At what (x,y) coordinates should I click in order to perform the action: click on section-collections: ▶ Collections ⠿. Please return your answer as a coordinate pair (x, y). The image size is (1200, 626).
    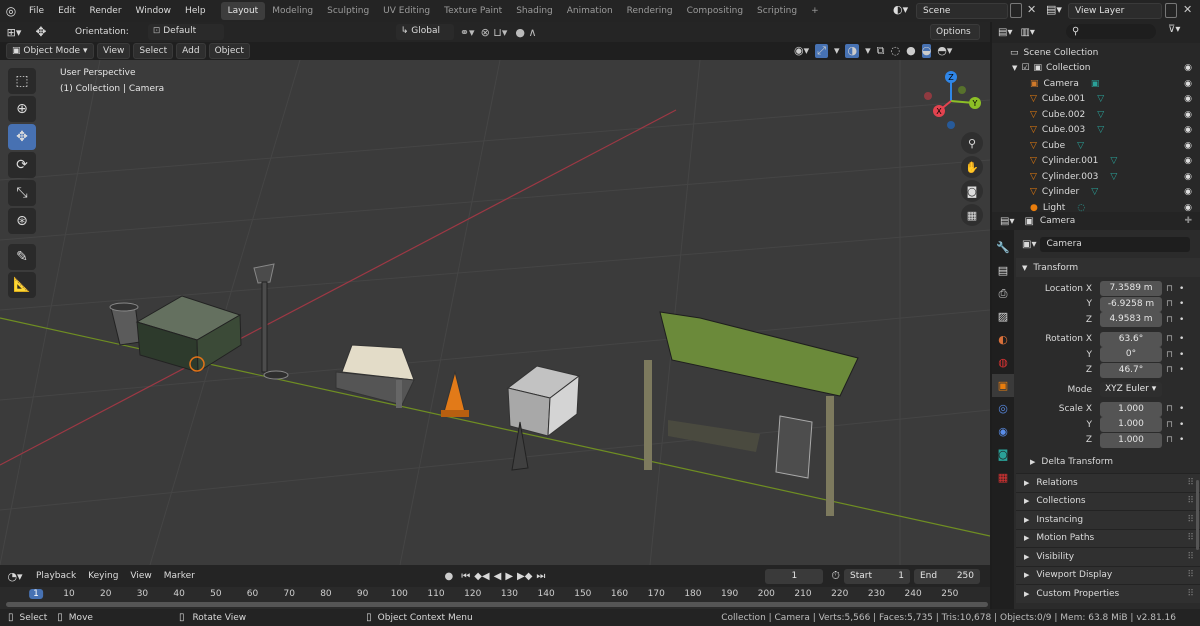
    Looking at the image, I should click on (1108, 500).